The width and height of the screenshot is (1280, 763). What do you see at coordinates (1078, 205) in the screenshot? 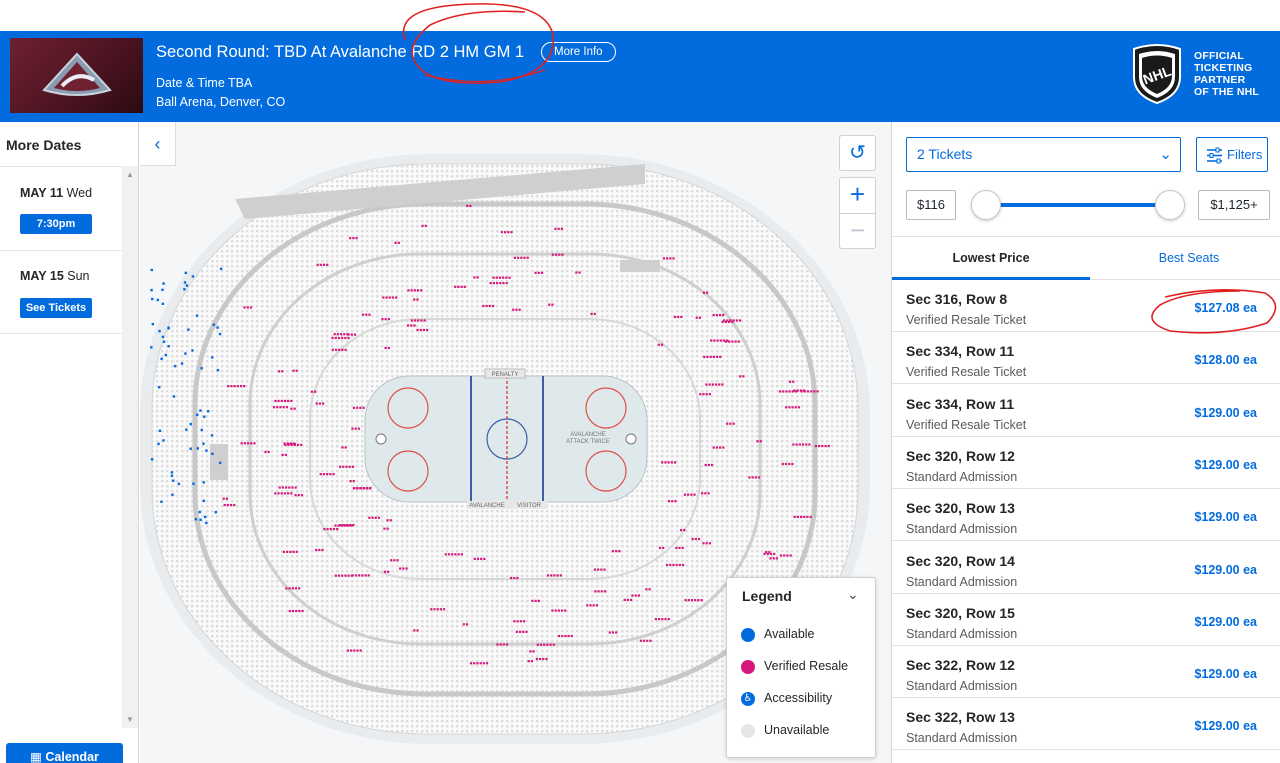
I see `price-slider-track` at bounding box center [1078, 205].